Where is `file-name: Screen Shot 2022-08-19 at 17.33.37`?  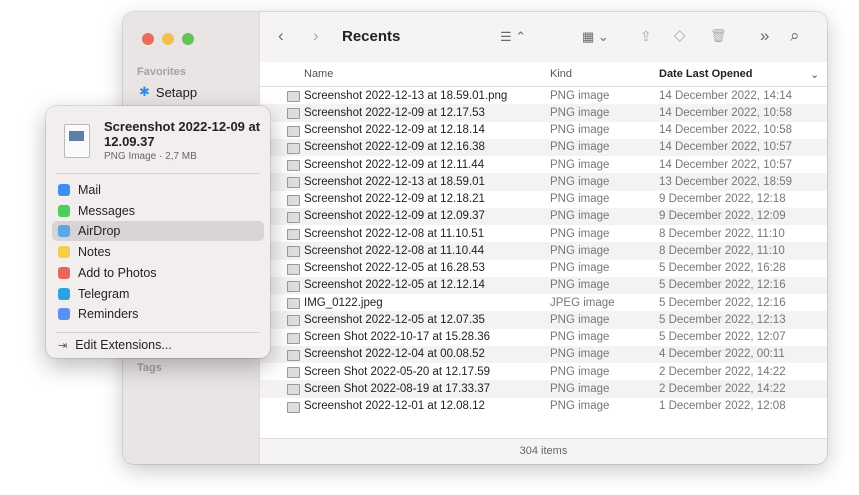 file-name: Screen Shot 2022-08-19 at 17.33.37 is located at coordinates (397, 388).